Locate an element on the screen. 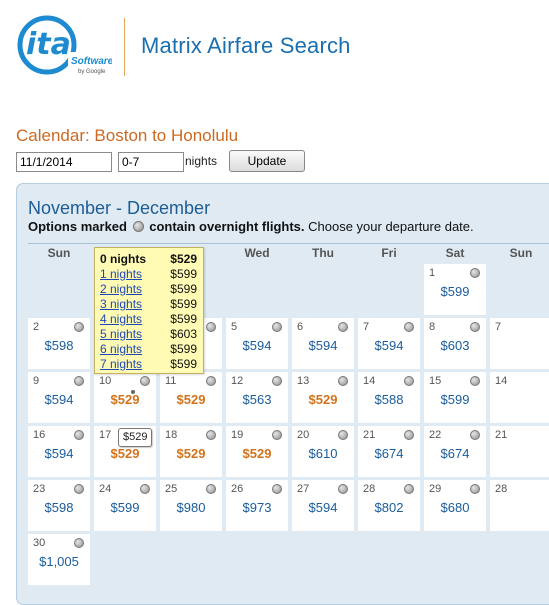  calendar-day-cell: 26 $973 is located at coordinates (257, 505).